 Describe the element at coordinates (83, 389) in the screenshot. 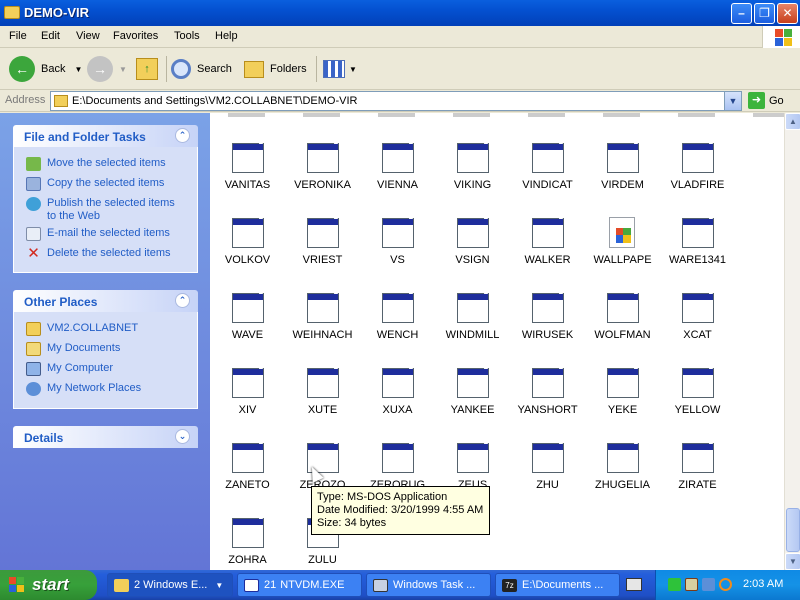

I see `place-my-network-places: My Network Places` at that location.